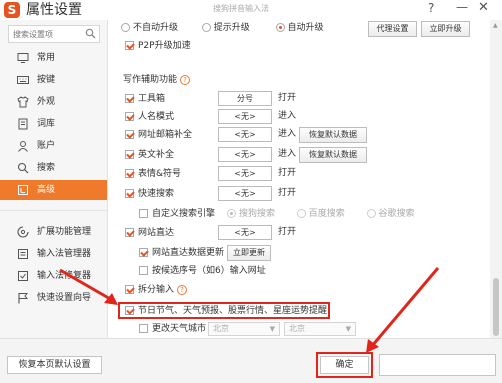  What do you see at coordinates (320, 214) in the screenshot?
I see `engine-option-baidu: 百度搜索` at bounding box center [320, 214].